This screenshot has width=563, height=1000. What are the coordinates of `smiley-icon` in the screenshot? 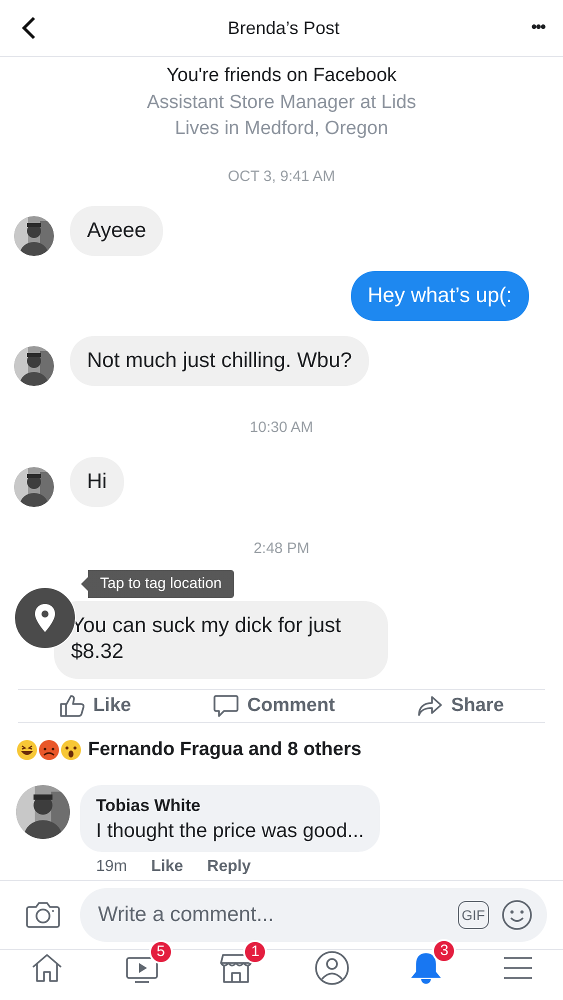 It's located at (517, 915).